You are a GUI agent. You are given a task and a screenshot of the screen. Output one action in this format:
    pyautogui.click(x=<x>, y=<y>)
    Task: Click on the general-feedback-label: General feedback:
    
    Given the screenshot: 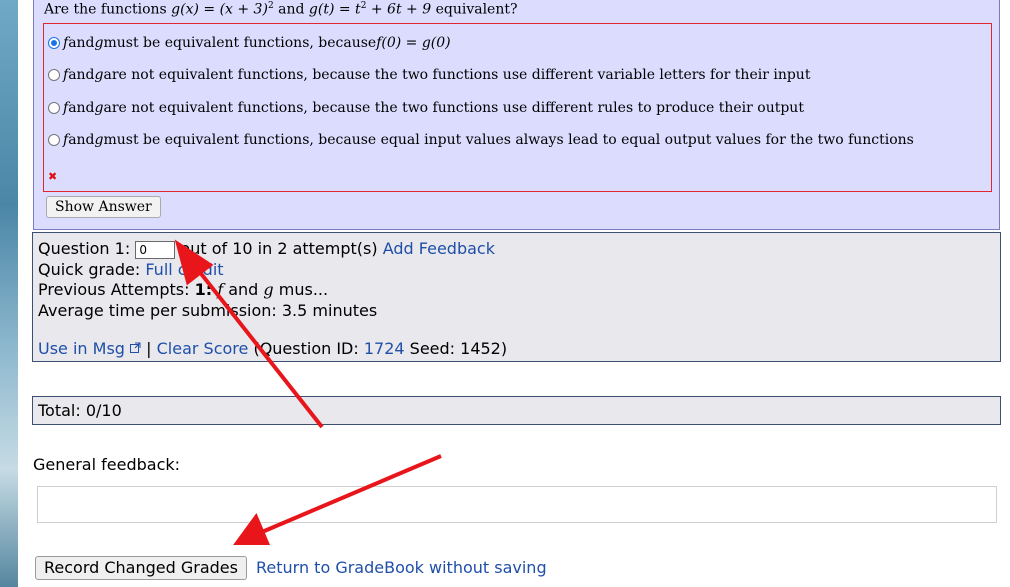 What is the action you would take?
    pyautogui.click(x=107, y=464)
    